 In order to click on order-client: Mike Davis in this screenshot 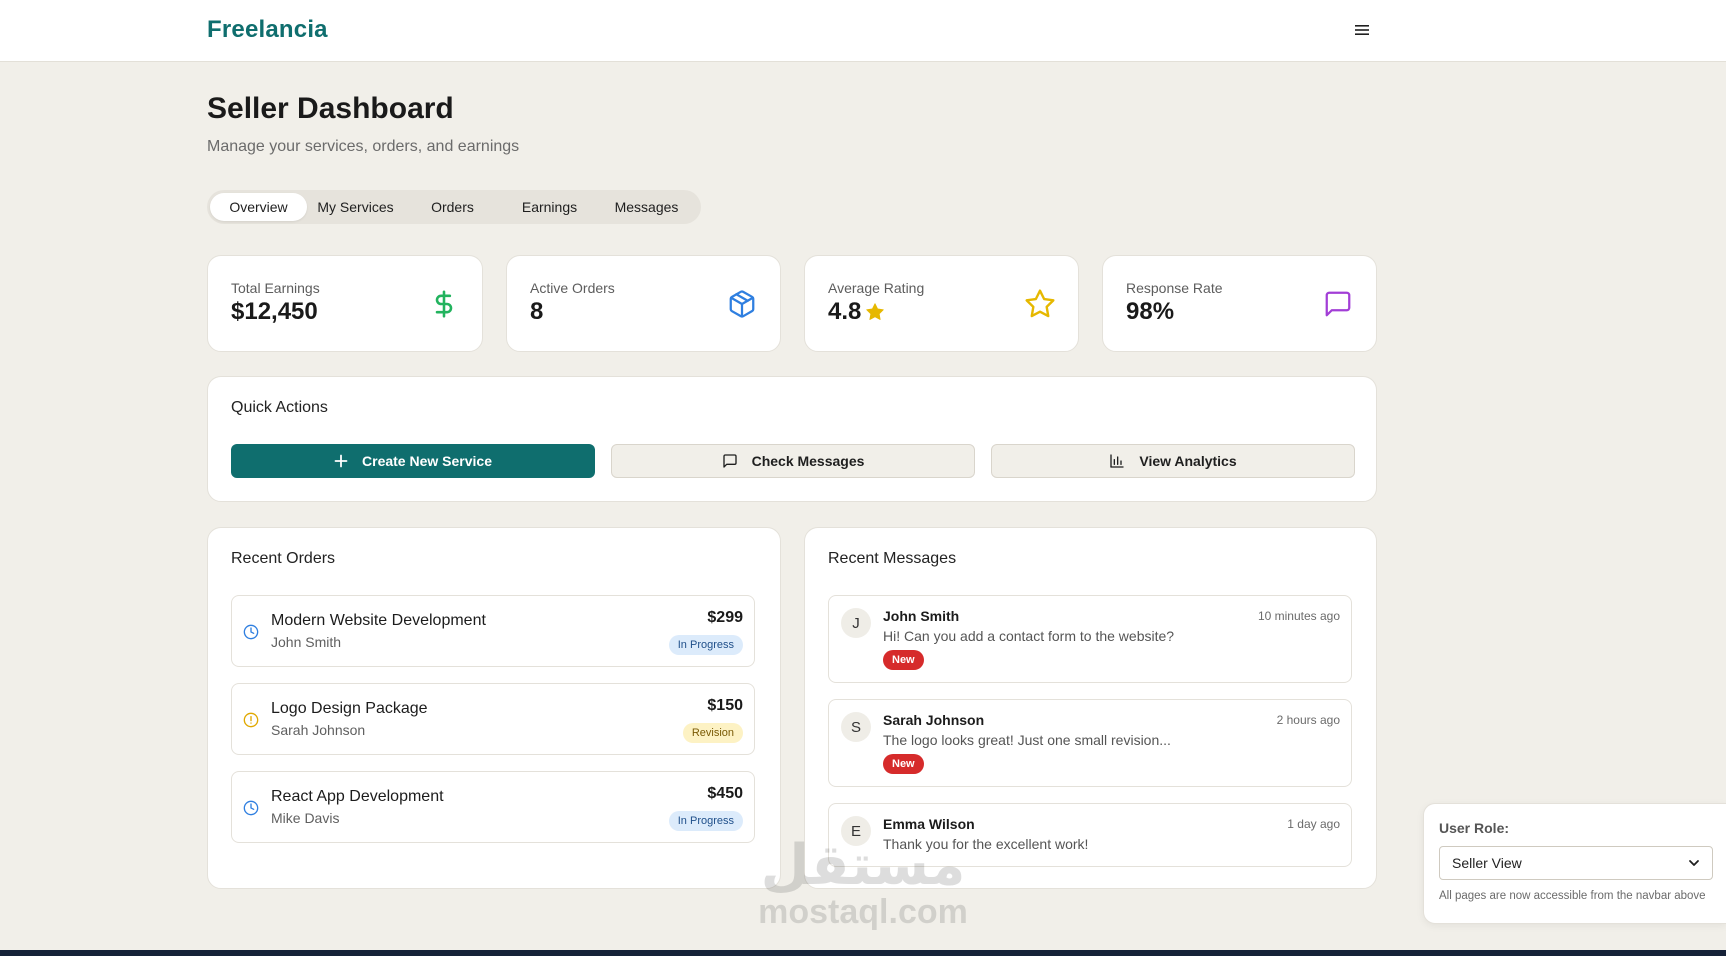, I will do `click(305, 818)`.